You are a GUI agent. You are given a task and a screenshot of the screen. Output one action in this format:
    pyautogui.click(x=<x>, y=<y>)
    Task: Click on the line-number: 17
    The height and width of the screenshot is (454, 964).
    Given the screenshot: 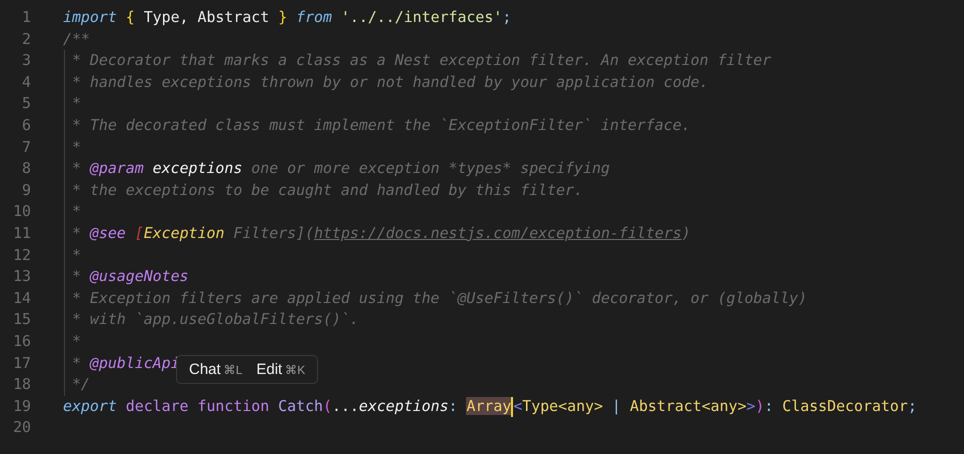 What is the action you would take?
    pyautogui.click(x=21, y=363)
    